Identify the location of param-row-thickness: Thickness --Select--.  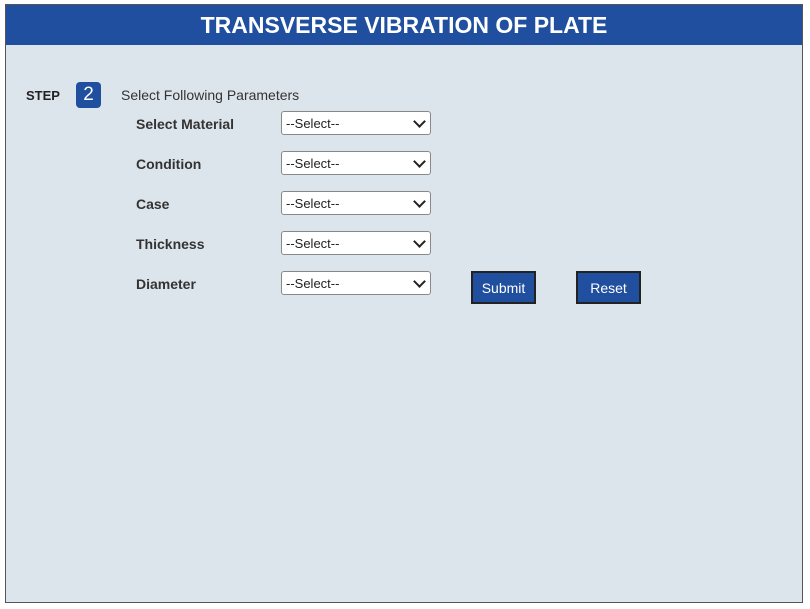
(286, 243).